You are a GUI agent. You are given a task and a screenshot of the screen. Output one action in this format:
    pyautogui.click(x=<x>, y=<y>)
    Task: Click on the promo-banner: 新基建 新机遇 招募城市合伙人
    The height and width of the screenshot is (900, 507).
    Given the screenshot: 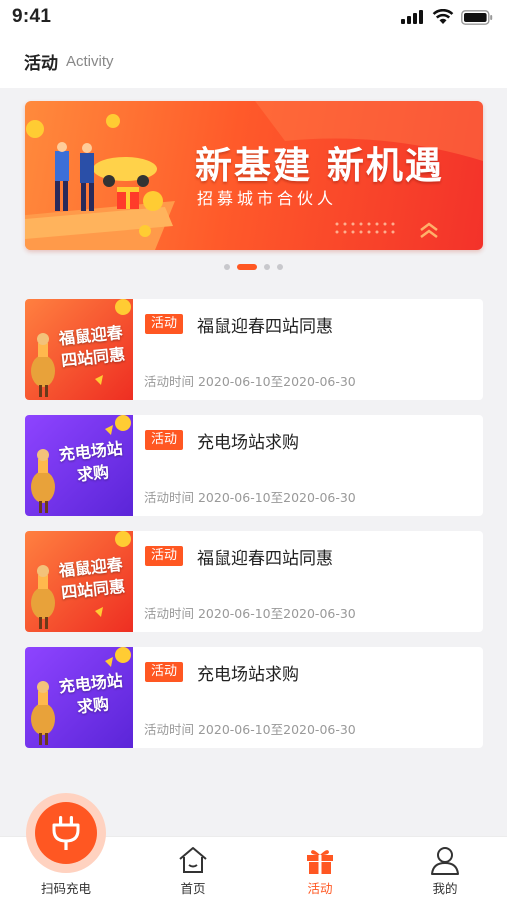 What is the action you would take?
    pyautogui.click(x=254, y=175)
    